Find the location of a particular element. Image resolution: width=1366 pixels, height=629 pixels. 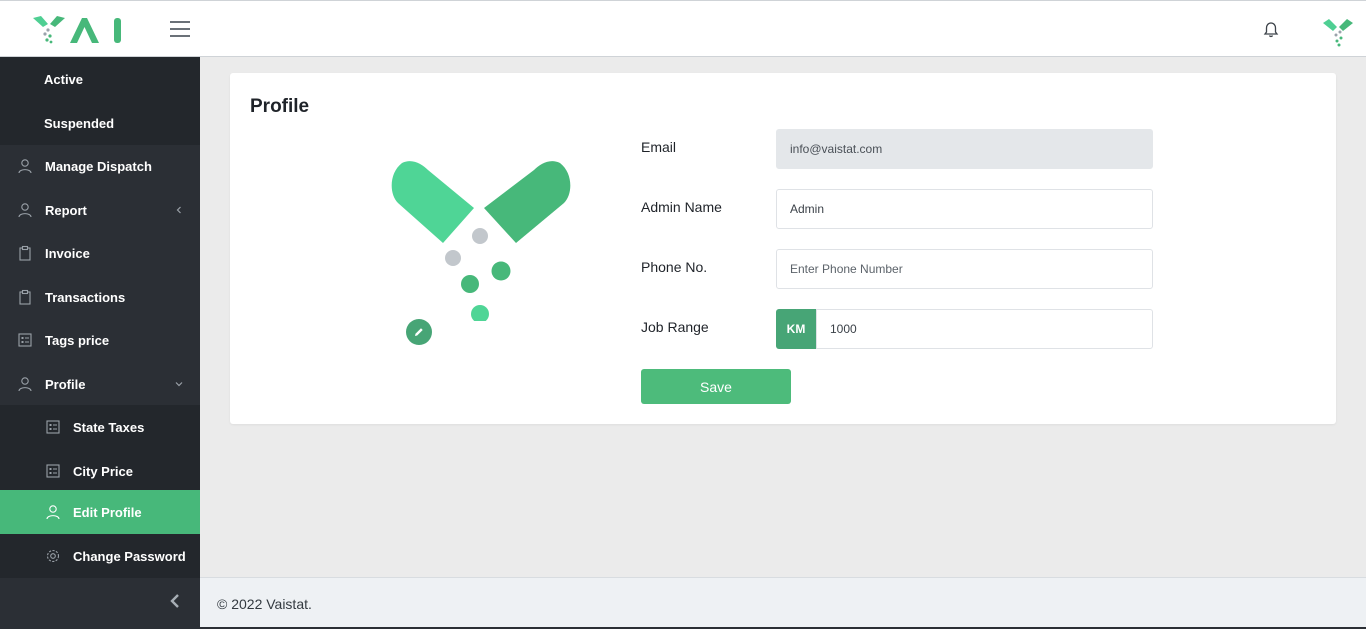

sidebar-item-invoice: Invoice is located at coordinates (100, 253).